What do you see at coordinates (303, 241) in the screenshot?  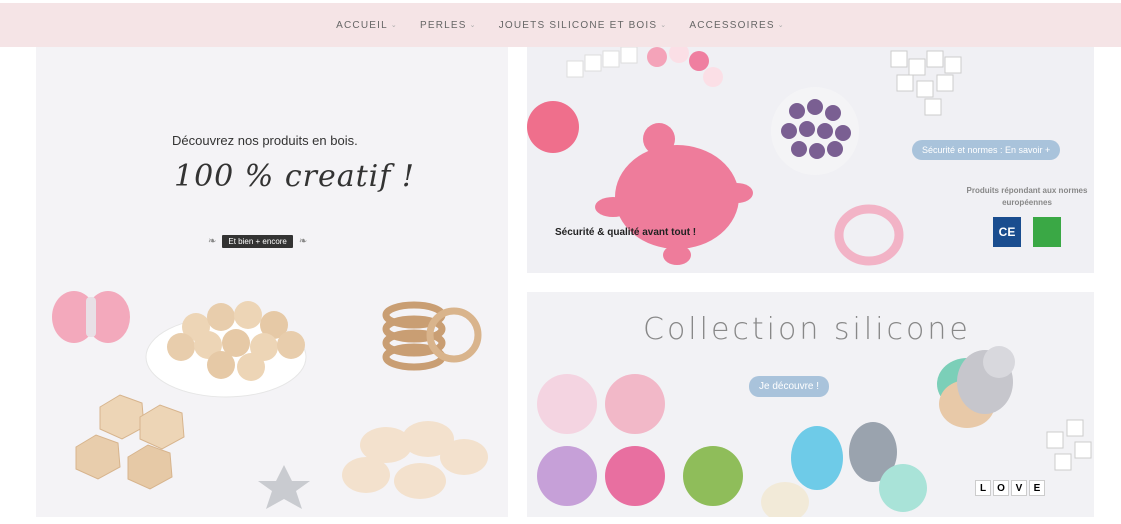 I see `laurel-right-icon: ❧` at bounding box center [303, 241].